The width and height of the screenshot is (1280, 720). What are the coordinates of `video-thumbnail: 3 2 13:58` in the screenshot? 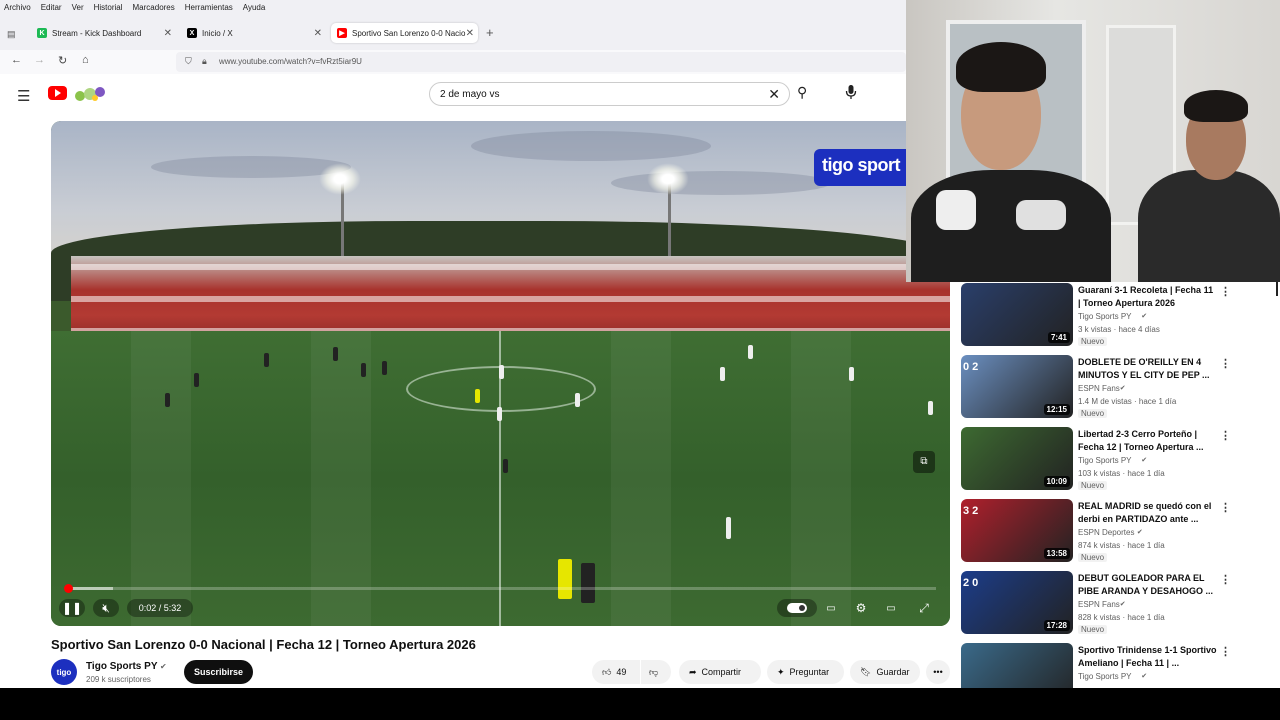 It's located at (1017, 530).